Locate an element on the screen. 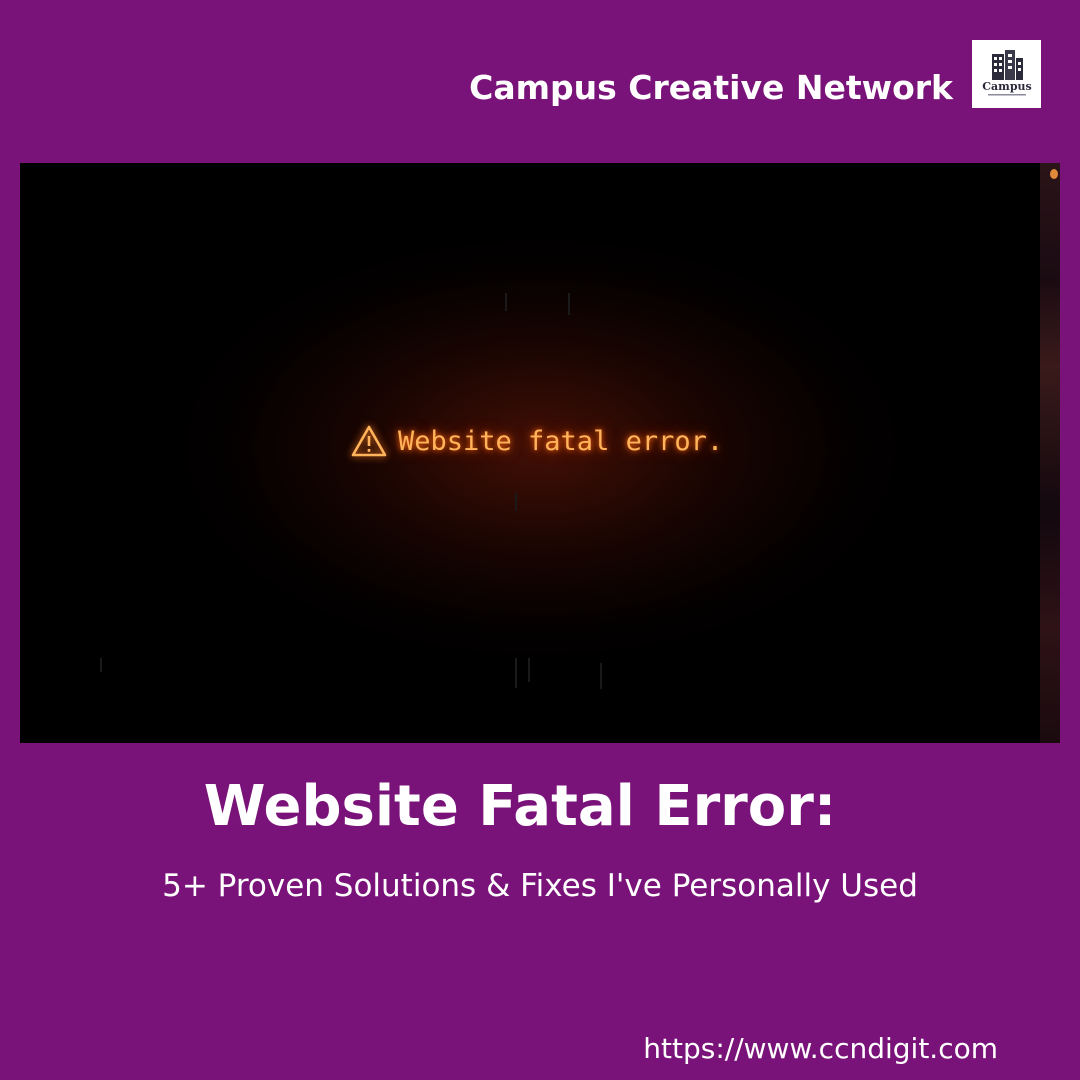  building-logo-icon: Campus is located at coordinates (1007, 73).